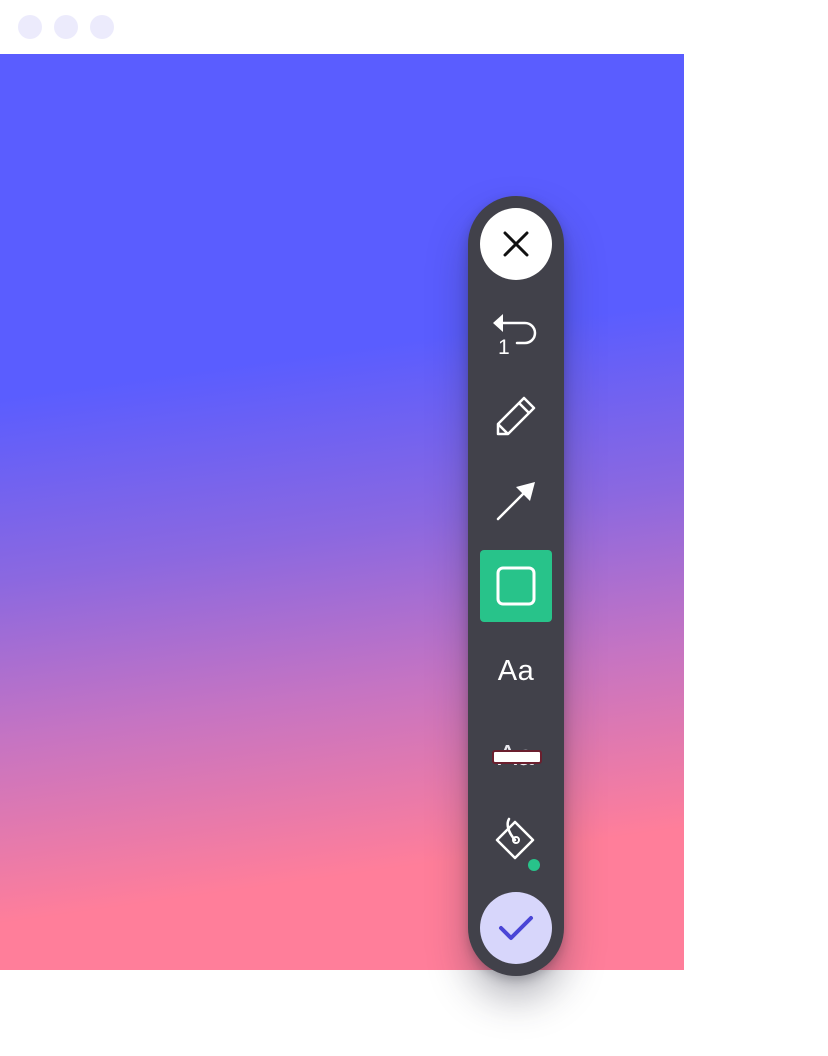 This screenshot has width=828, height=1056. I want to click on window-dot-maximize, so click(102, 27).